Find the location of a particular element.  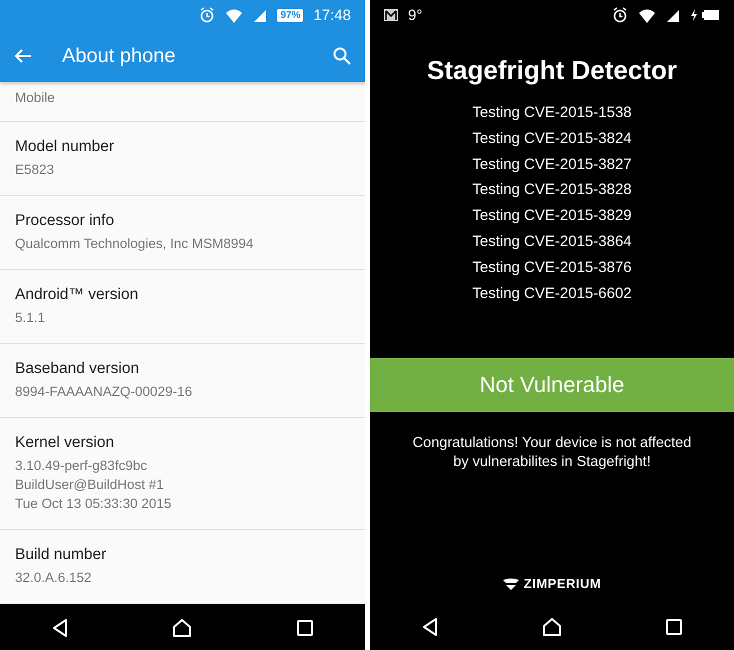

test-line: Testing CVE-2015-3876 is located at coordinates (552, 268).